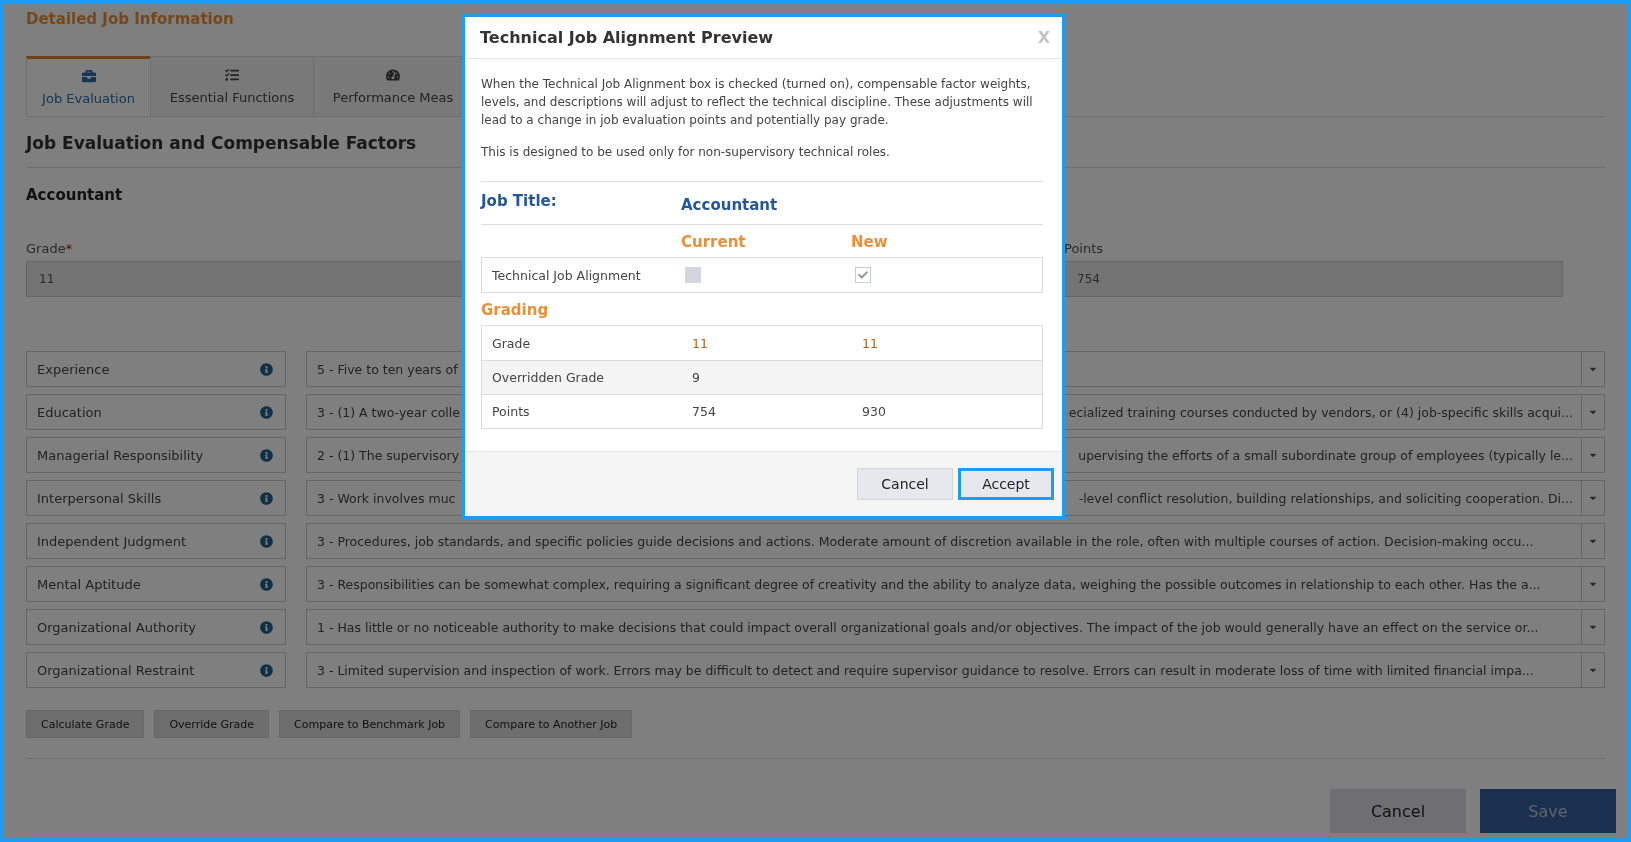 Image resolution: width=1631 pixels, height=842 pixels. I want to click on column-heading: New, so click(870, 242).